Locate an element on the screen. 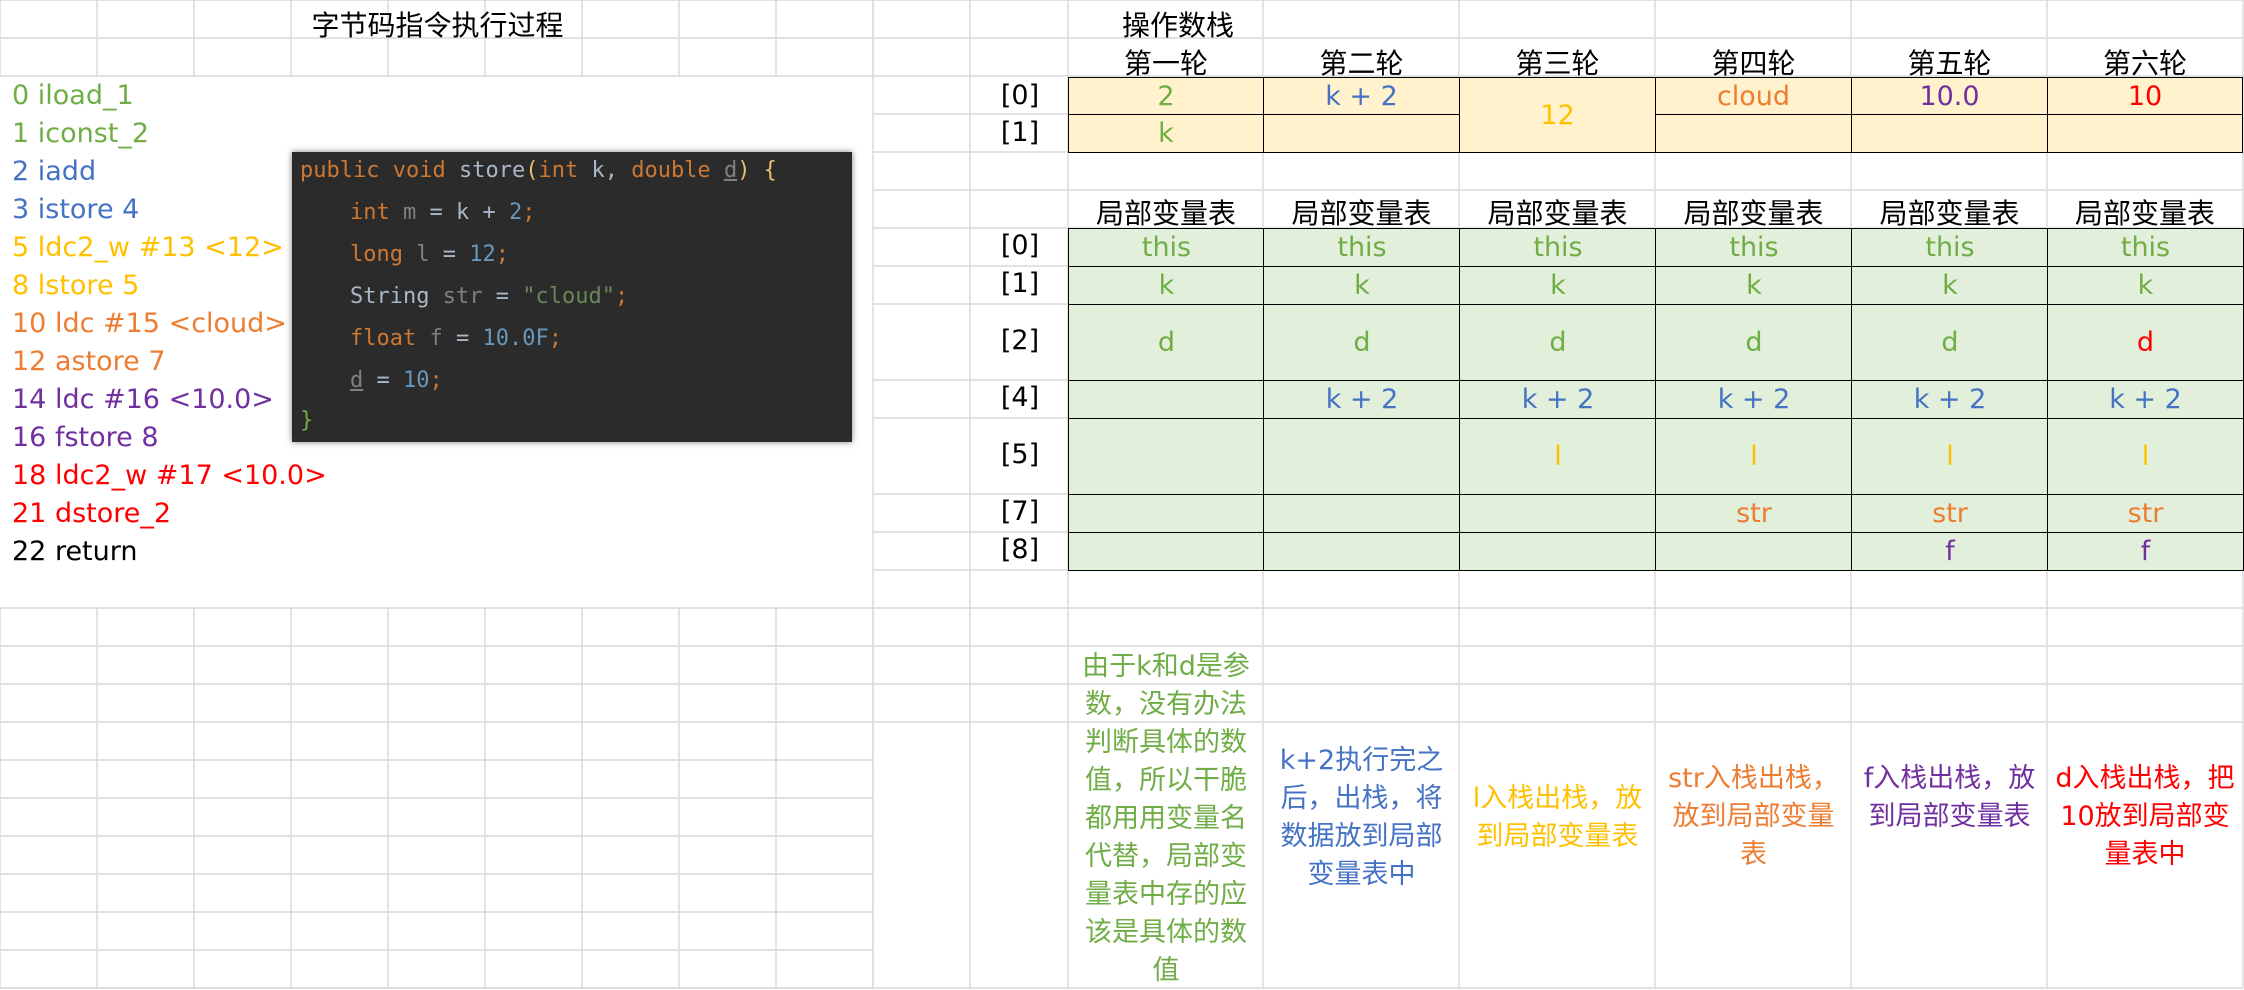  bytecode-line: 22 return is located at coordinates (75, 551).